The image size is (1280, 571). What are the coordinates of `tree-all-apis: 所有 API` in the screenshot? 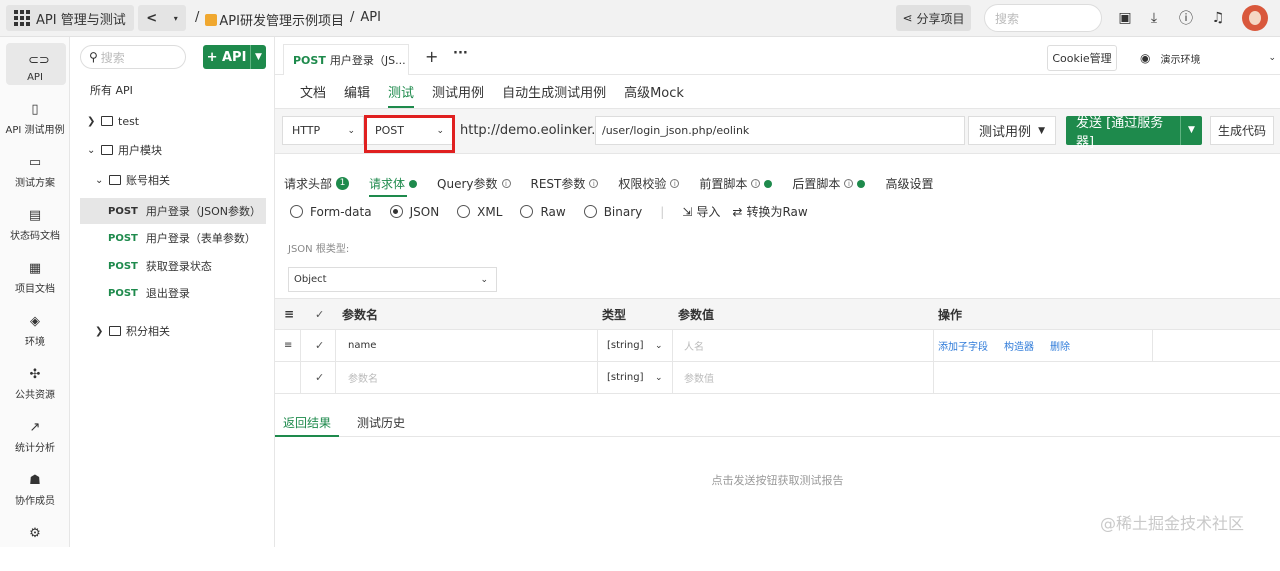 It's located at (172, 90).